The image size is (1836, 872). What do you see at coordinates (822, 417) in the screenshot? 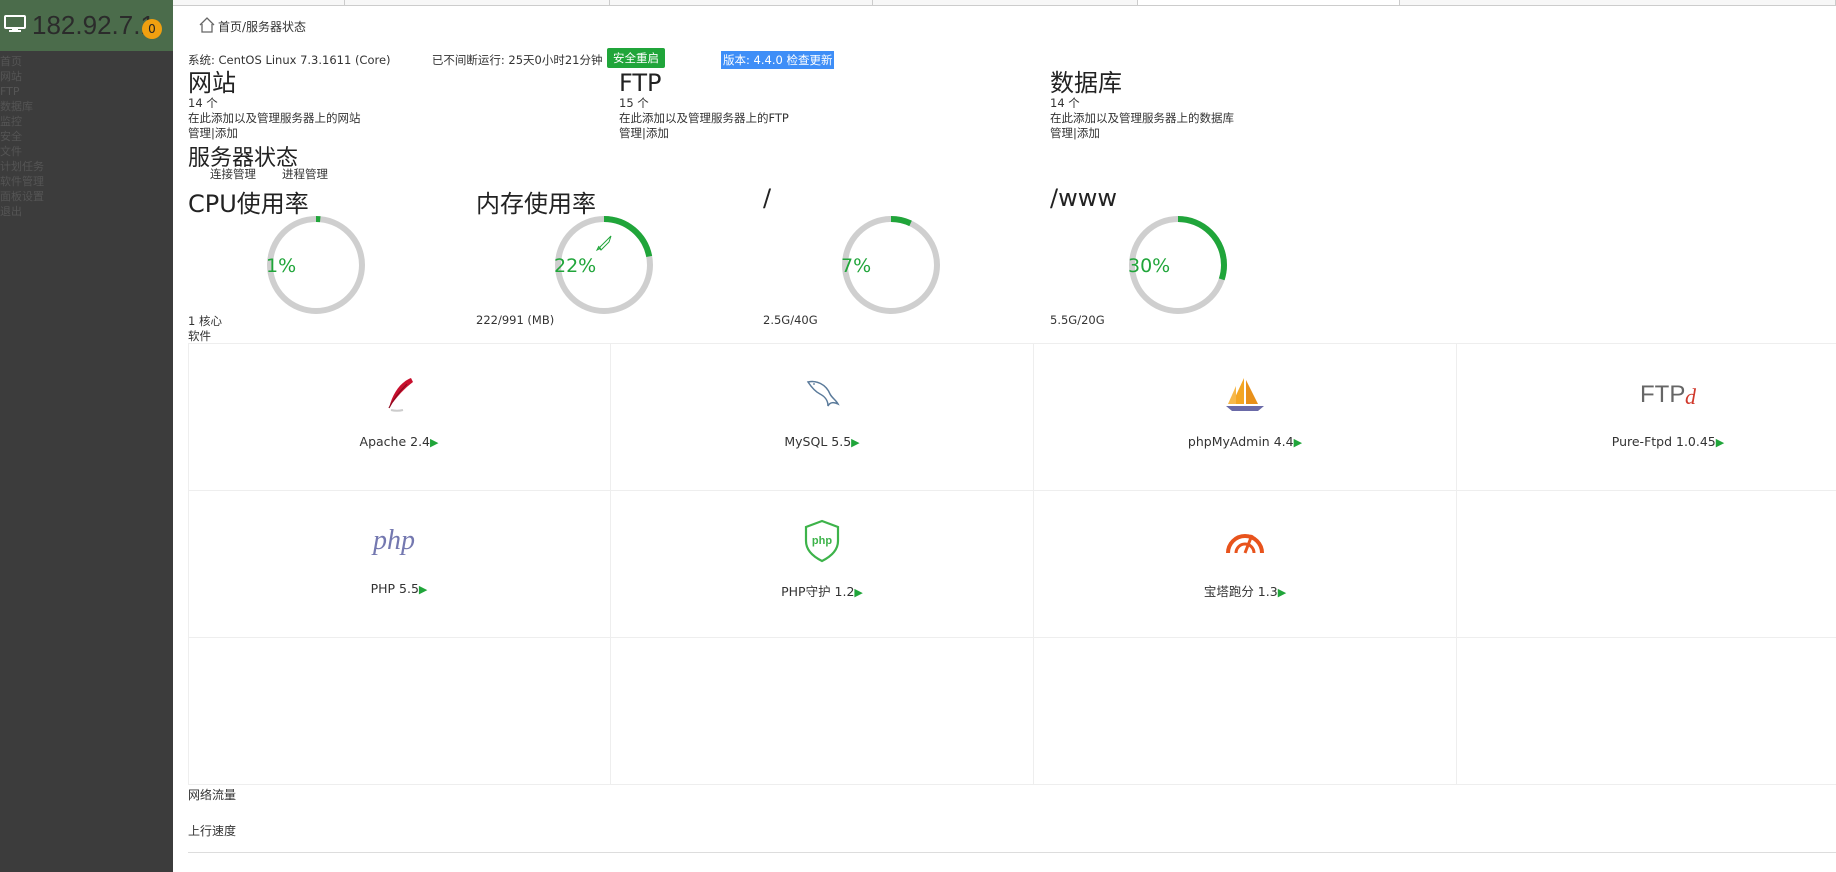
I see `software-cell-mysql: MySQL 5.5▶` at bounding box center [822, 417].